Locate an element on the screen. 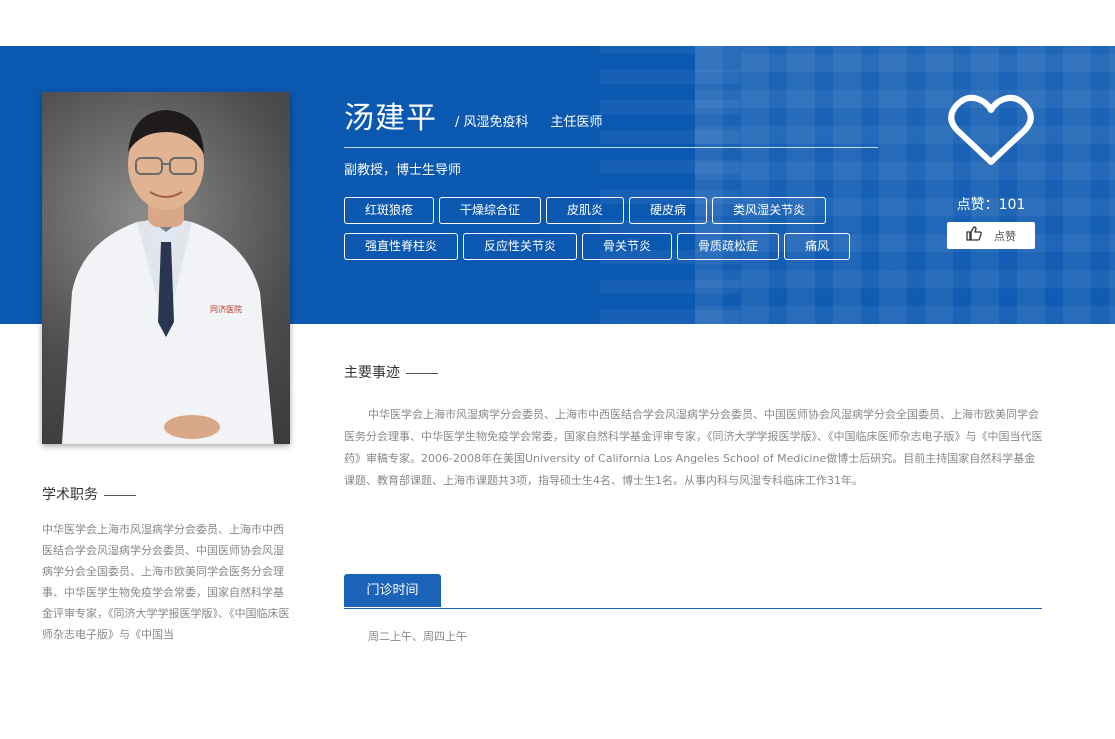 This screenshot has width=1115, height=739. achievements-title: 主要事迹 is located at coordinates (372, 373).